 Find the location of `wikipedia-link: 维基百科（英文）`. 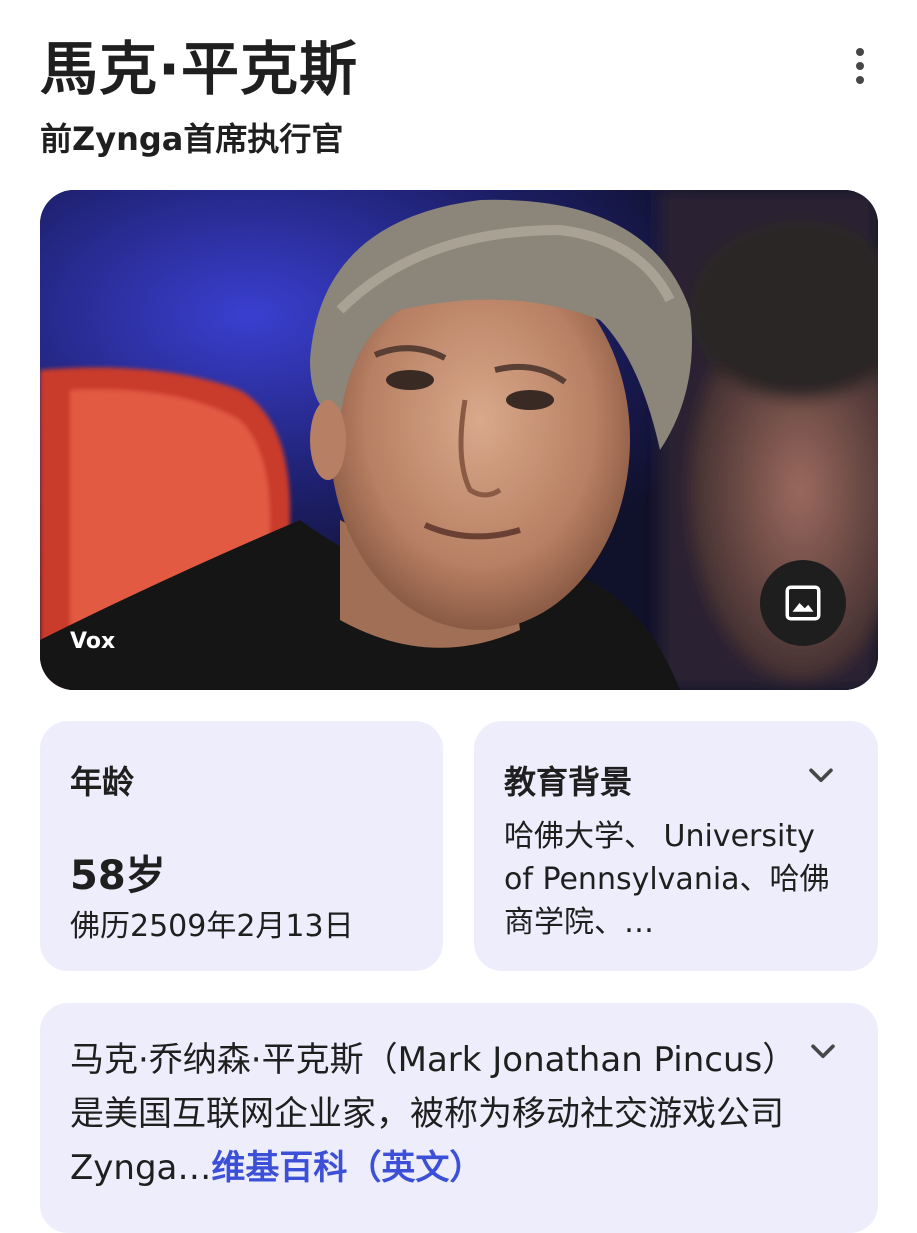

wikipedia-link: 维基百科（英文） is located at coordinates (347, 1168).